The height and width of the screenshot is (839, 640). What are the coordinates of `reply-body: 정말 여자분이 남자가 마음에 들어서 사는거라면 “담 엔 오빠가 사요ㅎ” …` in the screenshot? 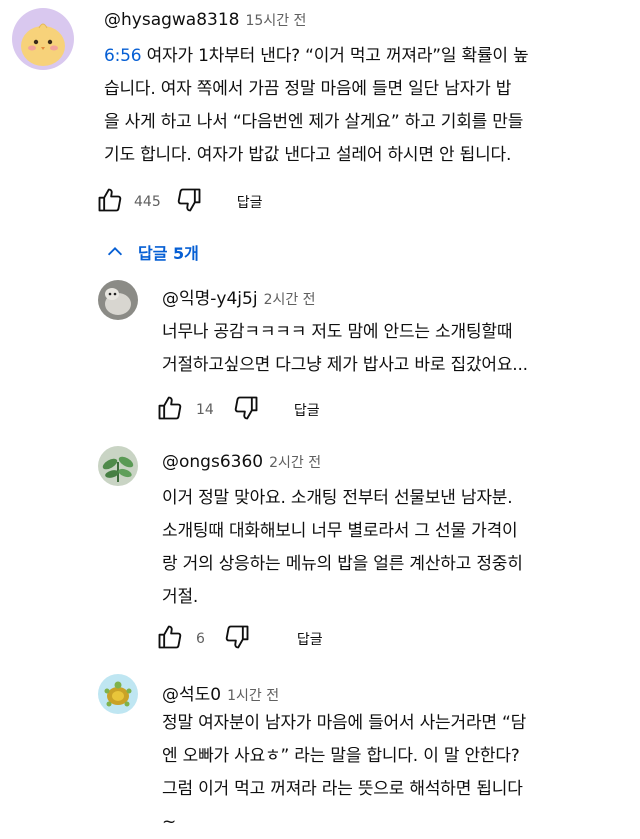 It's located at (399, 773).